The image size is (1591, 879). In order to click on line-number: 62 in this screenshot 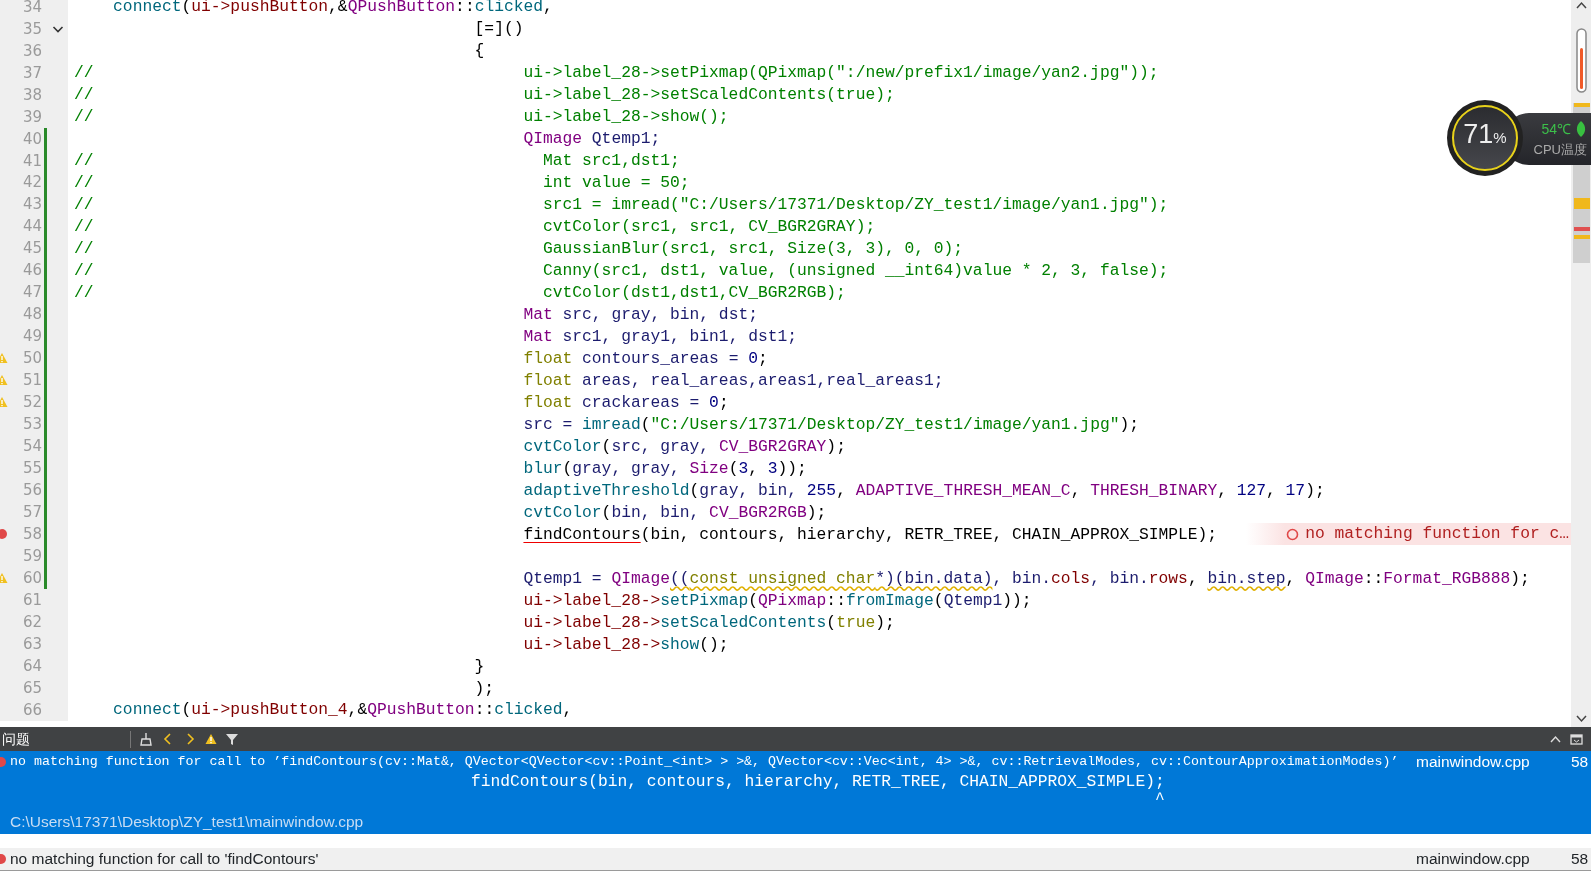, I will do `click(31, 622)`.